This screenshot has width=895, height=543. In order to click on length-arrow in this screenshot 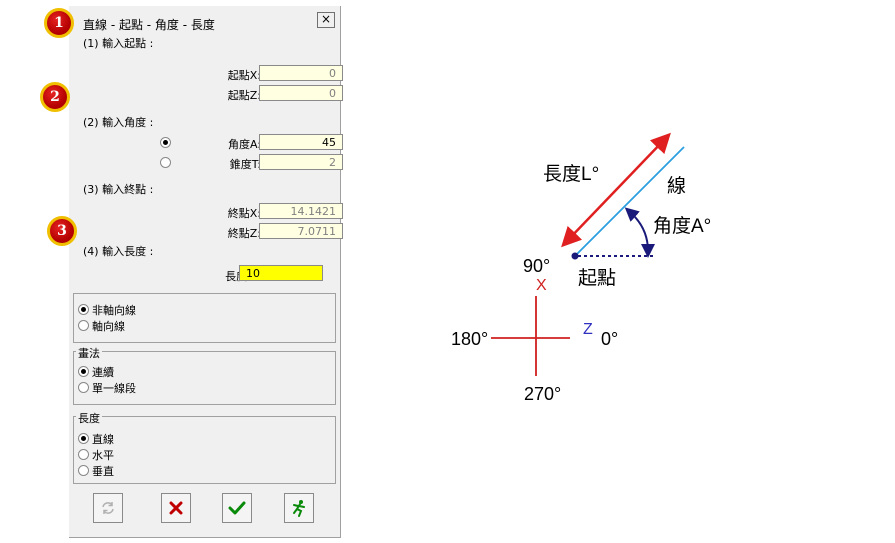, I will do `click(616, 190)`.